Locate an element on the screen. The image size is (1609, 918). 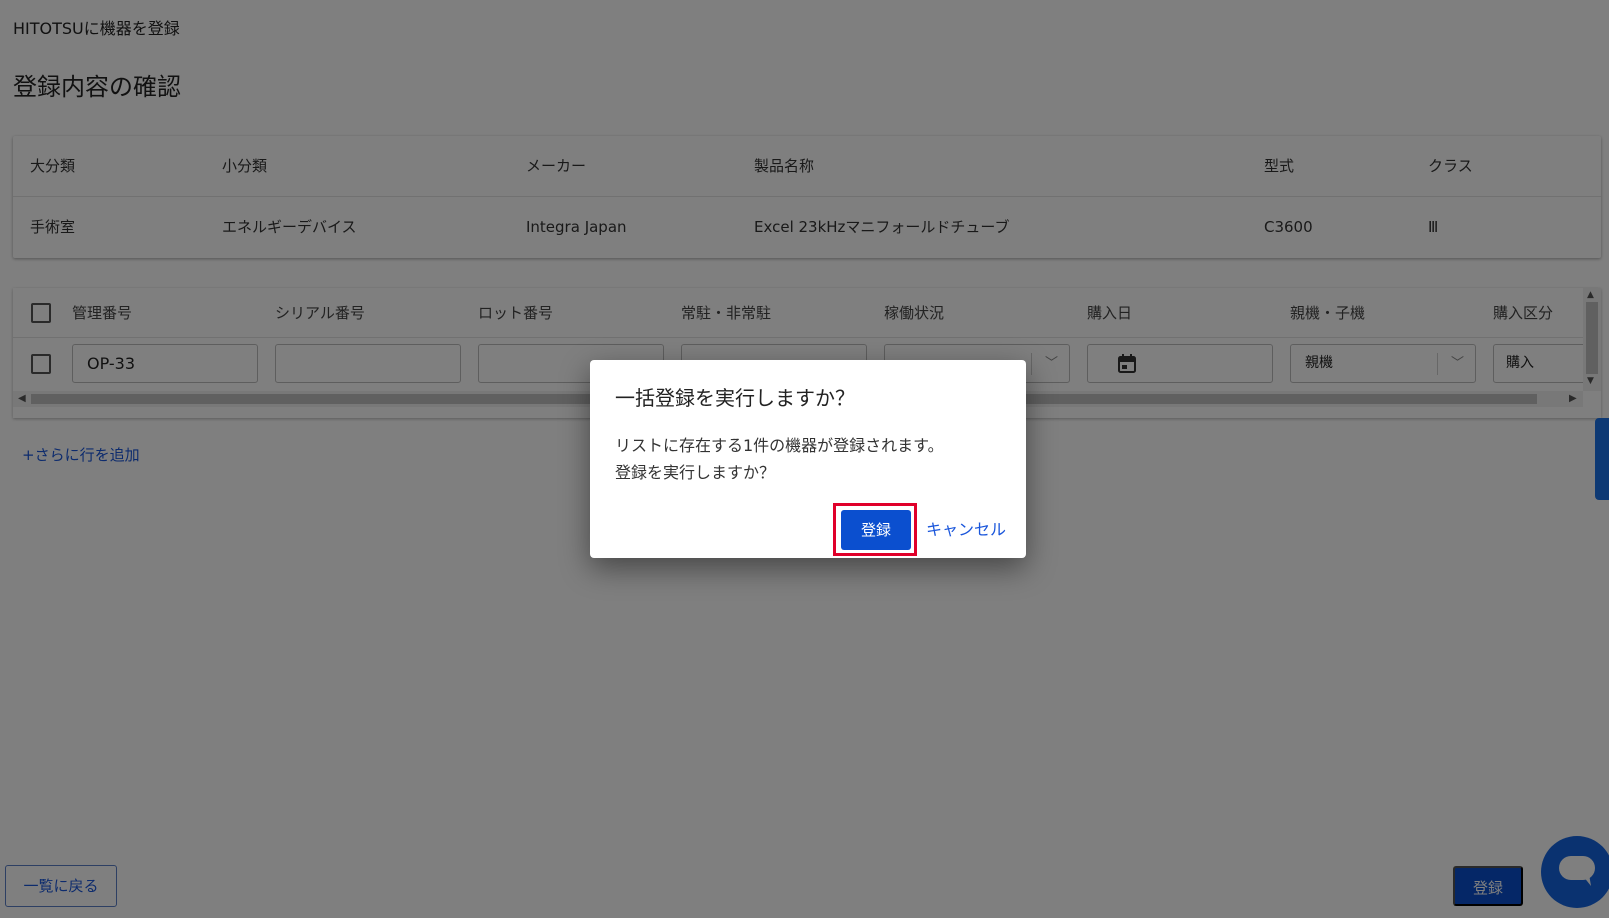
dialog-cancel-button: キャンセル is located at coordinates (966, 530).